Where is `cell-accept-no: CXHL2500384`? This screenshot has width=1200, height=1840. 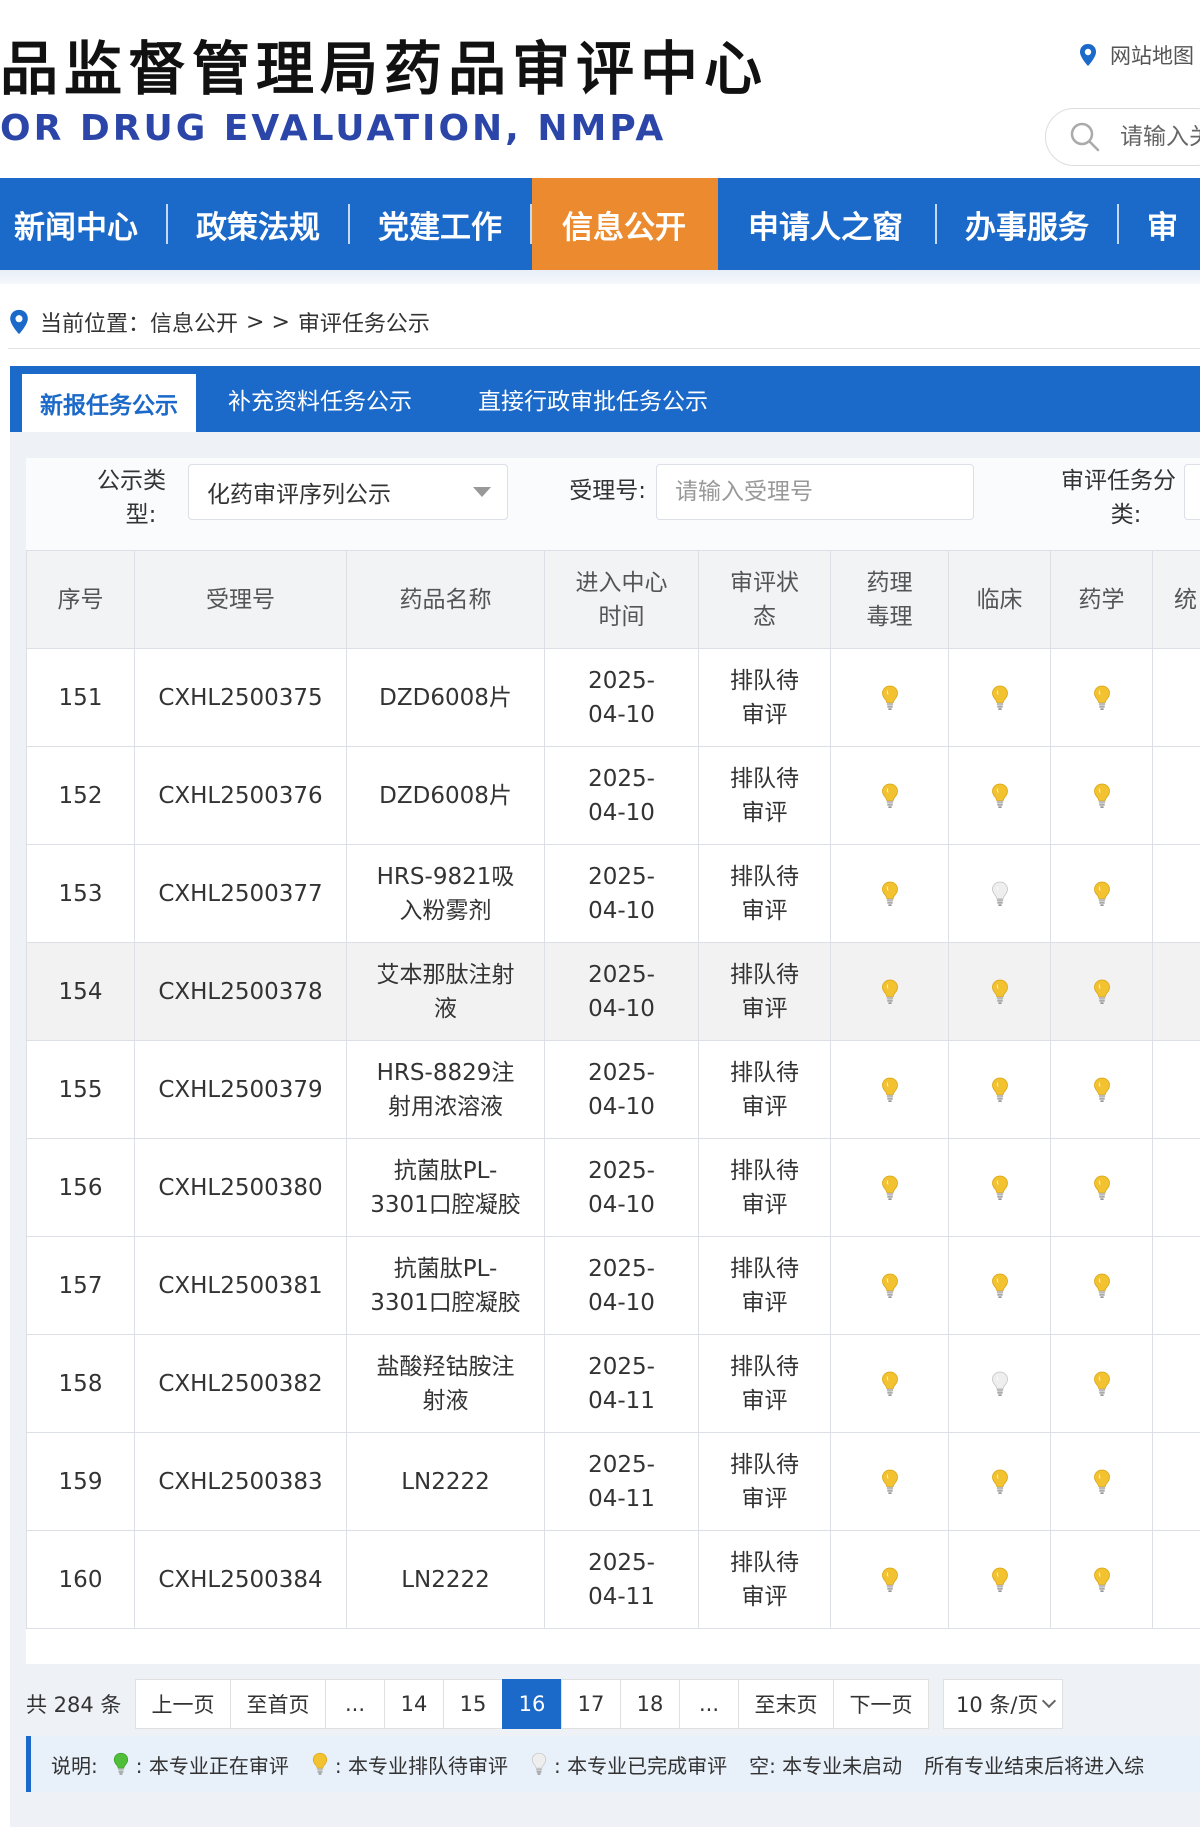
cell-accept-no: CXHL2500384 is located at coordinates (240, 1579).